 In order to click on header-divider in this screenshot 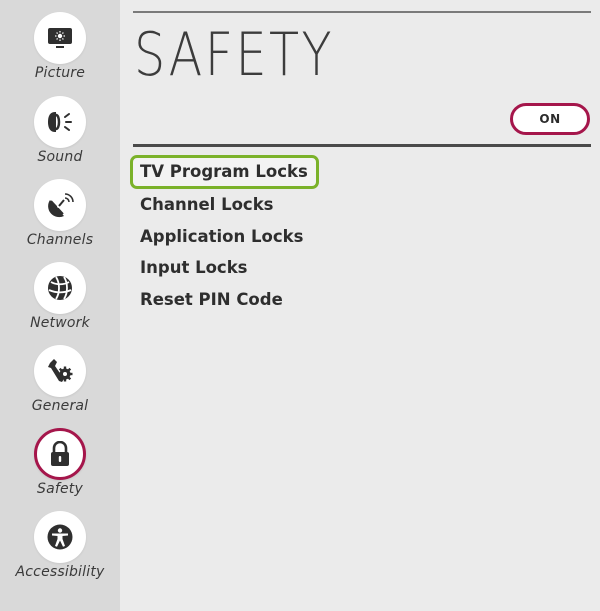, I will do `click(362, 12)`.